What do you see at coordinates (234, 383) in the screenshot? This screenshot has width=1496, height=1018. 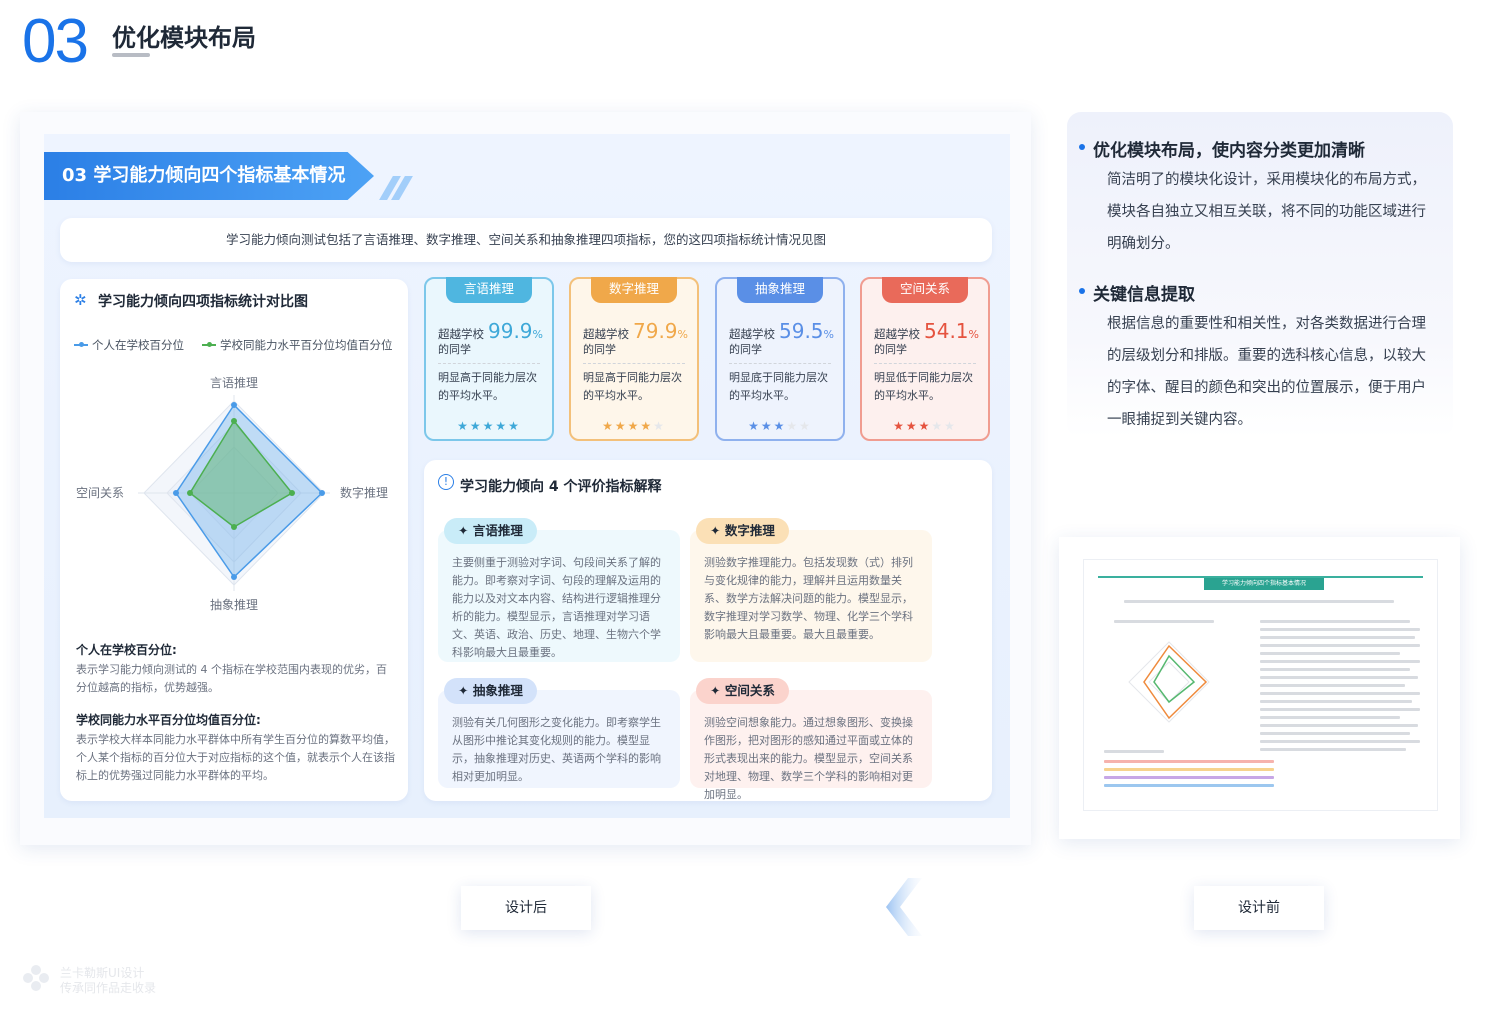 I see `radar-axis-label: 言语推理` at bounding box center [234, 383].